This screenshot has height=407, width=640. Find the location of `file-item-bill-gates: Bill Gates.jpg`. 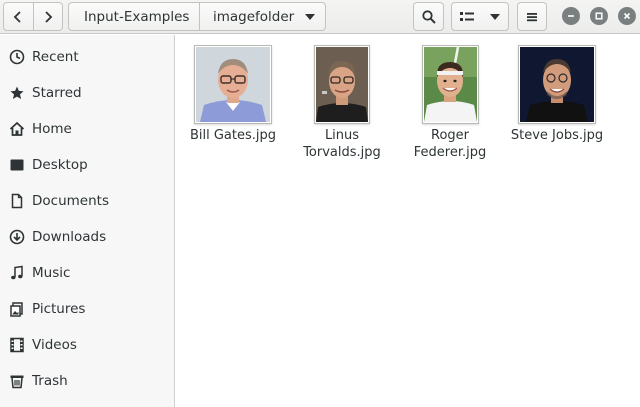

file-item-bill-gates: Bill Gates.jpg is located at coordinates (233, 94).